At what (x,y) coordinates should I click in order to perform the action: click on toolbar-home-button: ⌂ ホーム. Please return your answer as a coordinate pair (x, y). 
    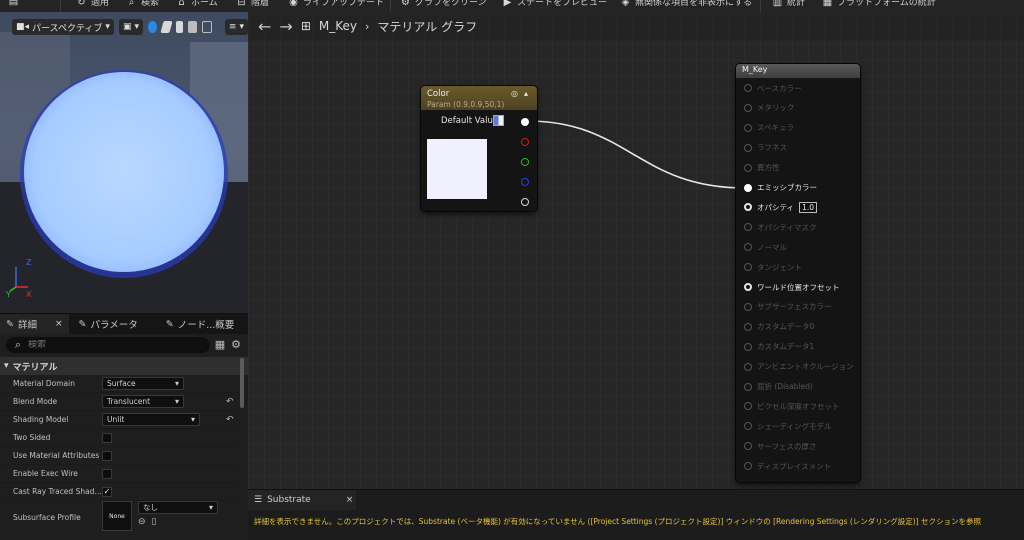
    Looking at the image, I should click on (196, 4).